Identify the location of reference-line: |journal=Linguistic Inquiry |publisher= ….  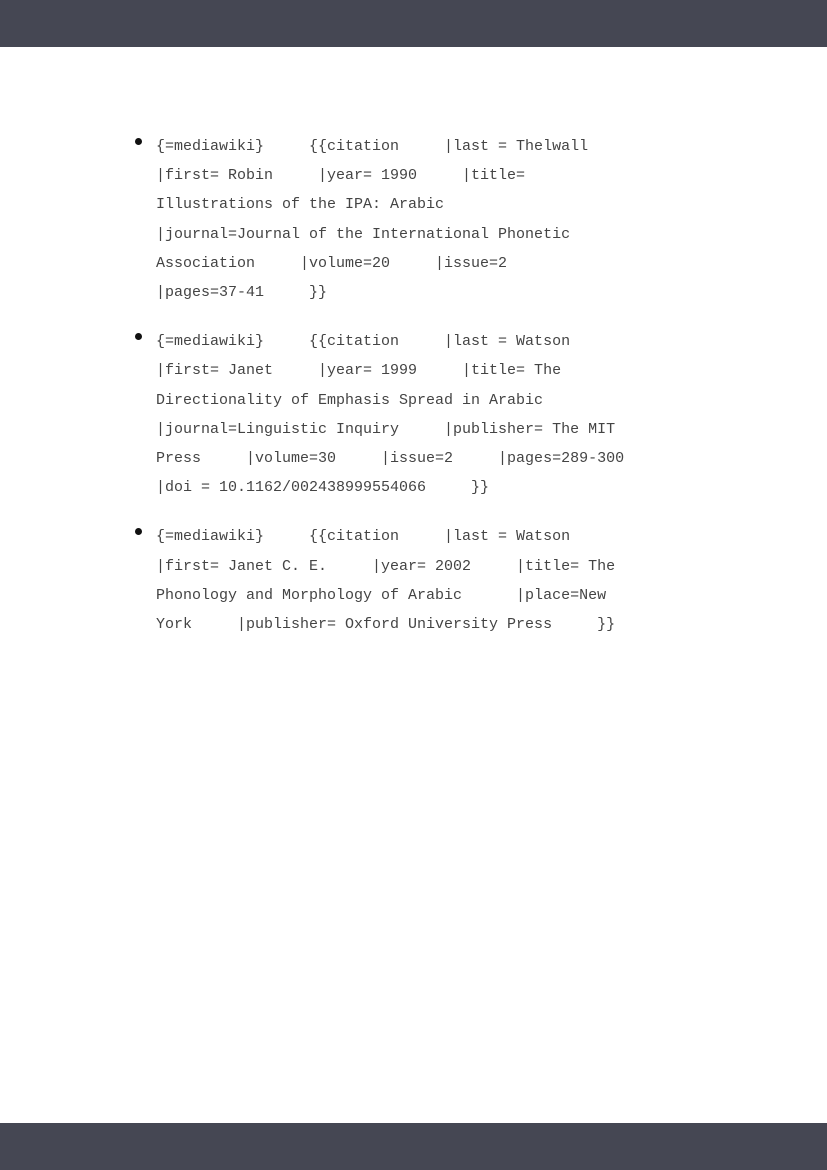
(386, 429).